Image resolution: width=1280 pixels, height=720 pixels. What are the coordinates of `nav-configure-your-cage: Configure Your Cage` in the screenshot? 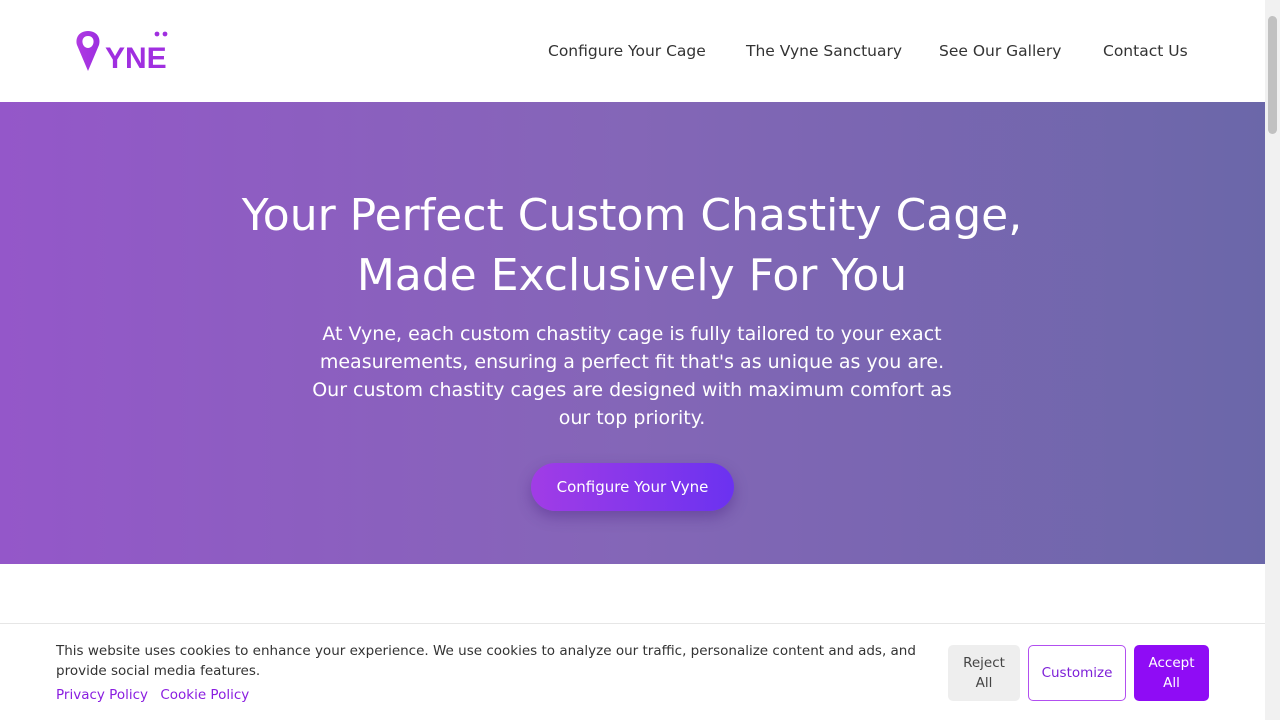 It's located at (627, 51).